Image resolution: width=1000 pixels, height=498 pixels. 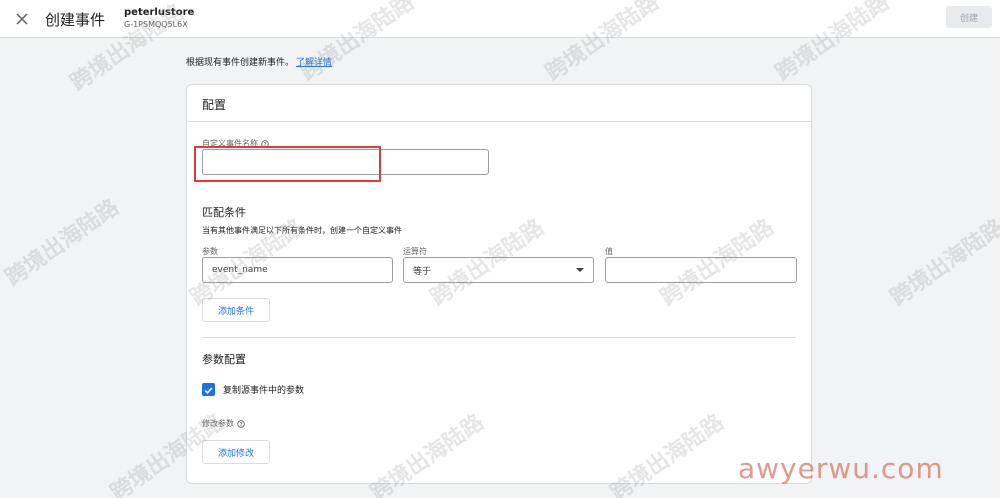 I want to click on modify-params-label: 修改参数, so click(x=223, y=423).